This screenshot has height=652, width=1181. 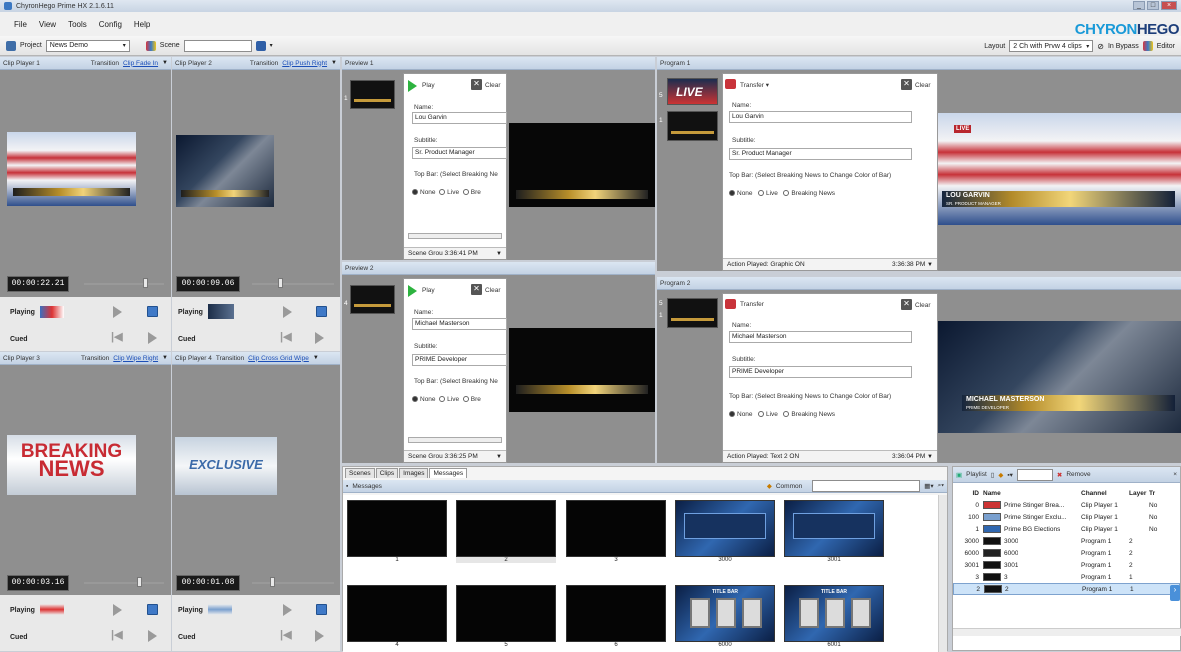 What do you see at coordinates (942, 573) in the screenshot?
I see `vertical-scrollbar` at bounding box center [942, 573].